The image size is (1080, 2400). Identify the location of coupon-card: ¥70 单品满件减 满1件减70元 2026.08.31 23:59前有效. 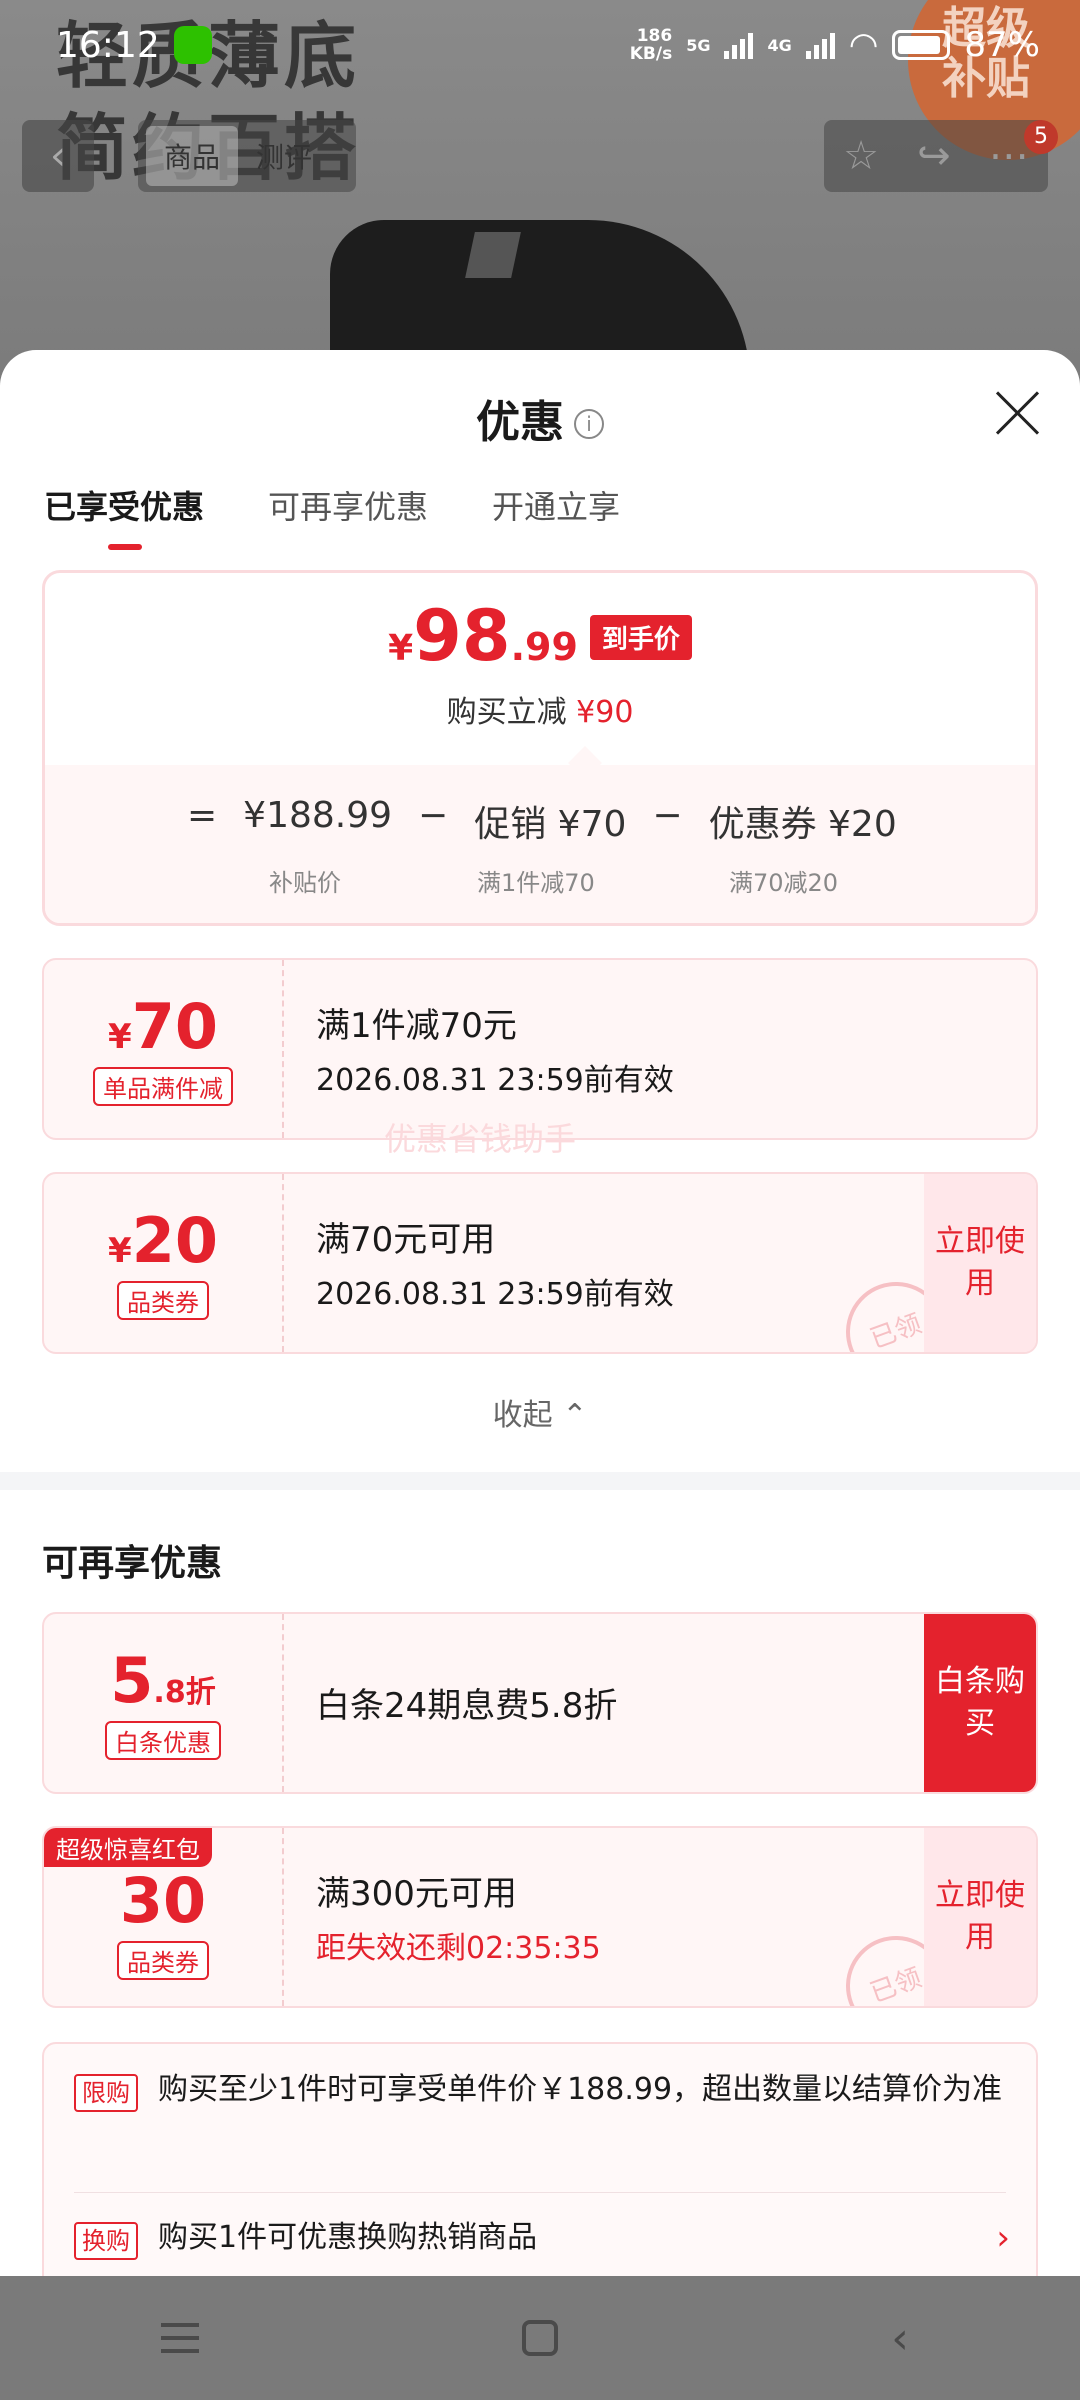
(540, 1049).